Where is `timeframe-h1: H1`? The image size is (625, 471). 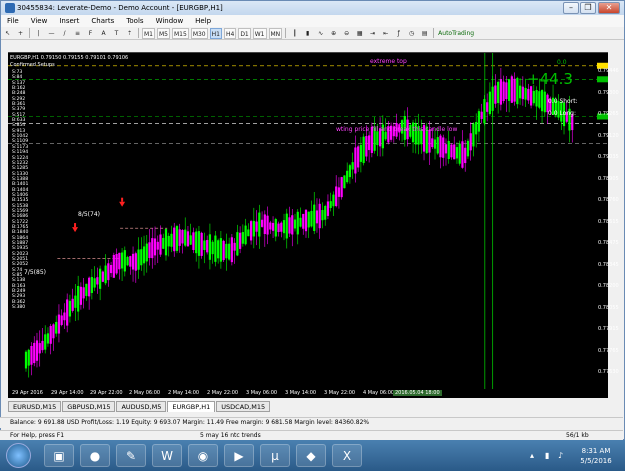
timeframe-h1: H1 is located at coordinates (215, 33).